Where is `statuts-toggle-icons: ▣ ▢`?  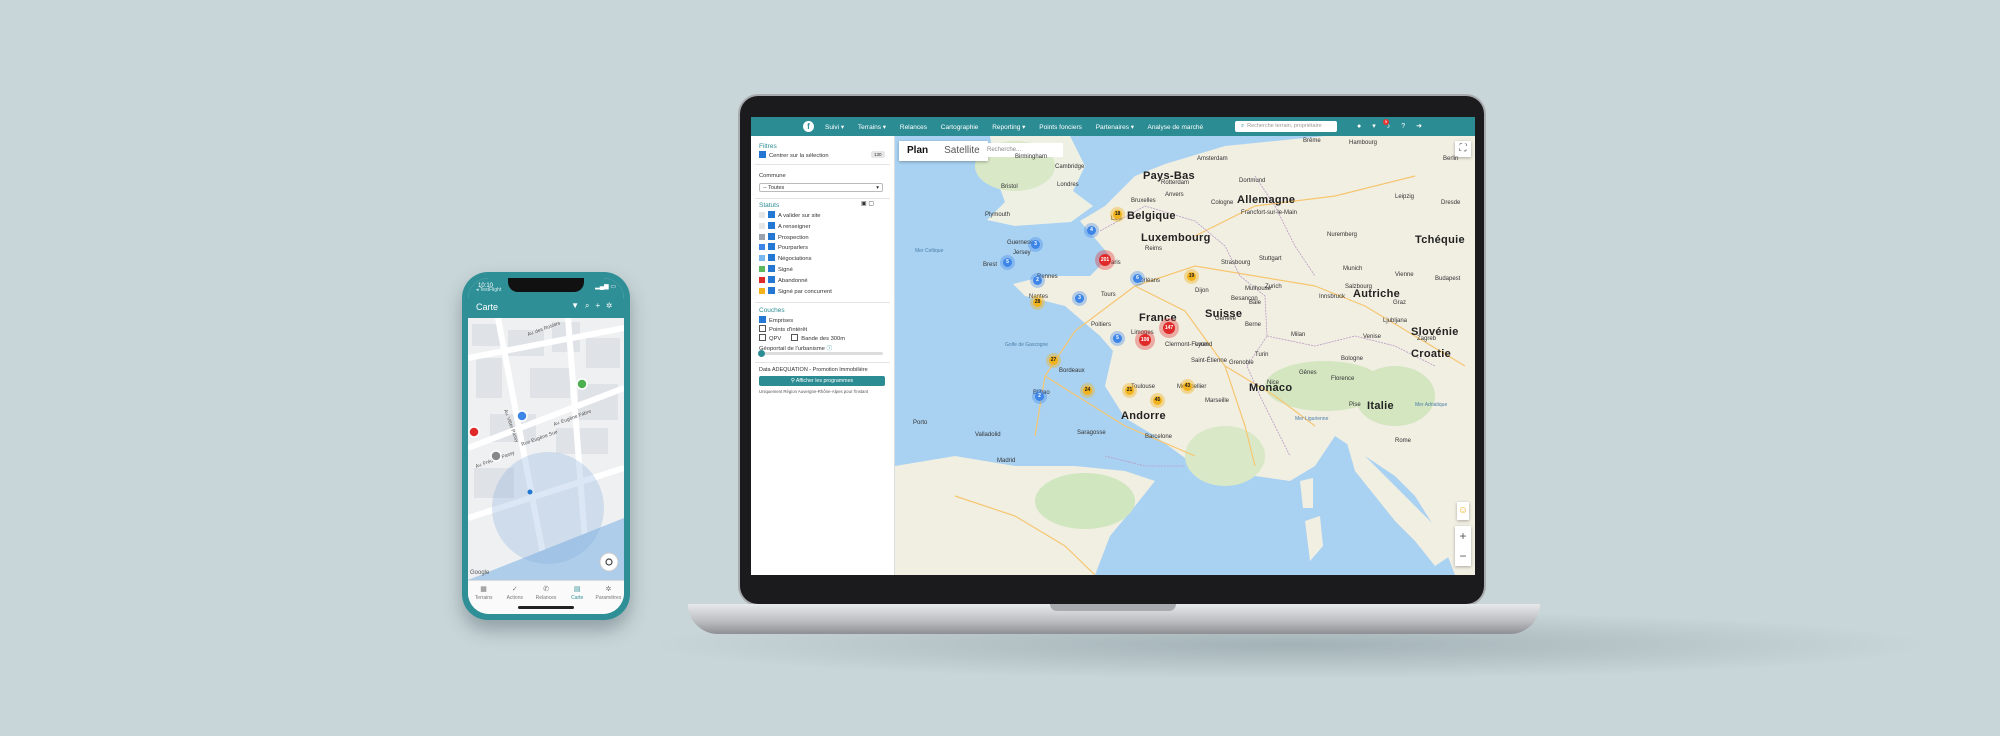
statuts-toggle-icons: ▣ ▢ is located at coordinates (867, 203).